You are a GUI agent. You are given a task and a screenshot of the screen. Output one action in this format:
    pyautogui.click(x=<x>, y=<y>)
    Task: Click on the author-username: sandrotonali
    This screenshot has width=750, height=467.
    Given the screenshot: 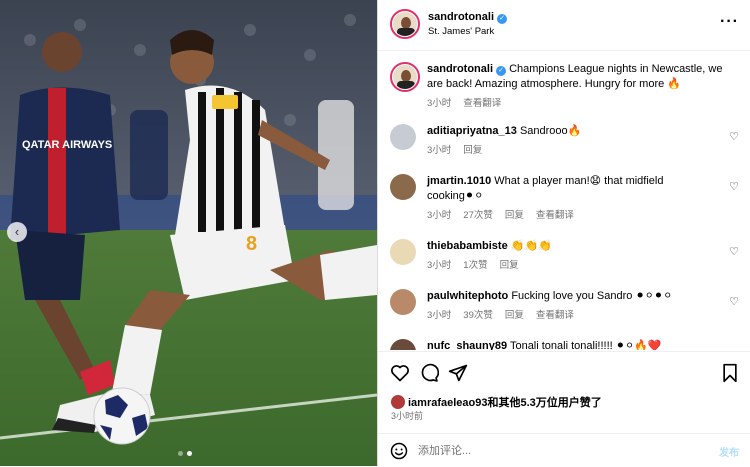 What is the action you would take?
    pyautogui.click(x=461, y=17)
    